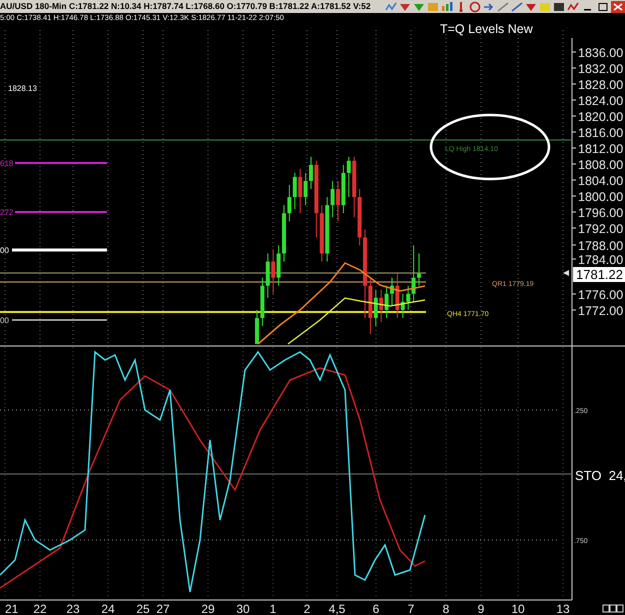 The width and height of the screenshot is (625, 615). Describe the element at coordinates (273, 608) in the screenshot. I see `date-tick-label: 1` at that location.